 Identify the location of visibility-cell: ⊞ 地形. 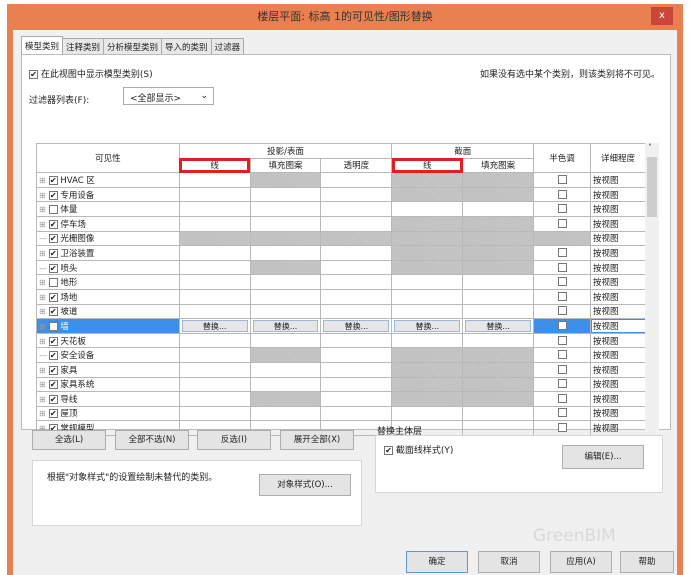
(108, 282).